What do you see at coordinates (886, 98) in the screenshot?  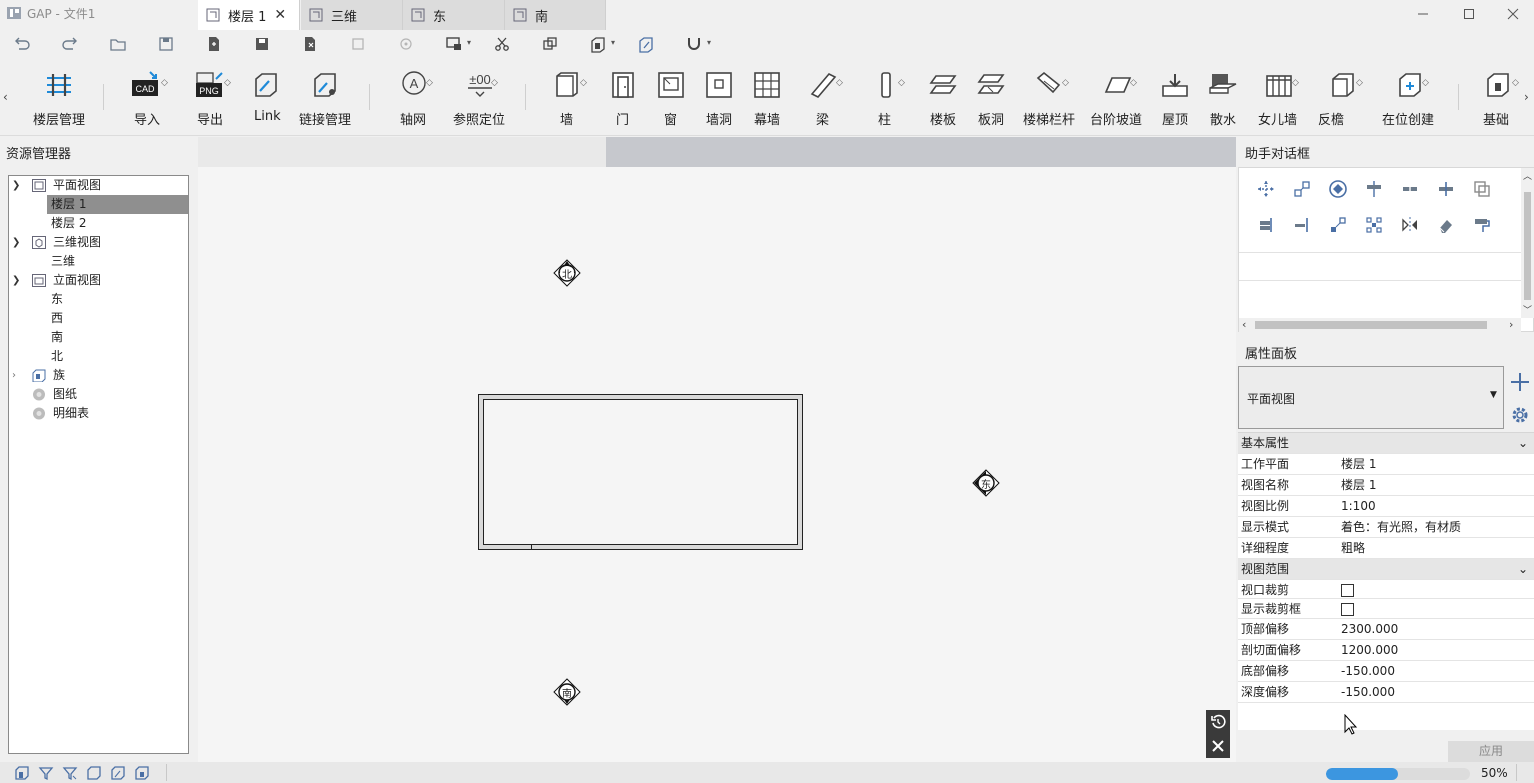 I see `column-button: 柱 ◇` at bounding box center [886, 98].